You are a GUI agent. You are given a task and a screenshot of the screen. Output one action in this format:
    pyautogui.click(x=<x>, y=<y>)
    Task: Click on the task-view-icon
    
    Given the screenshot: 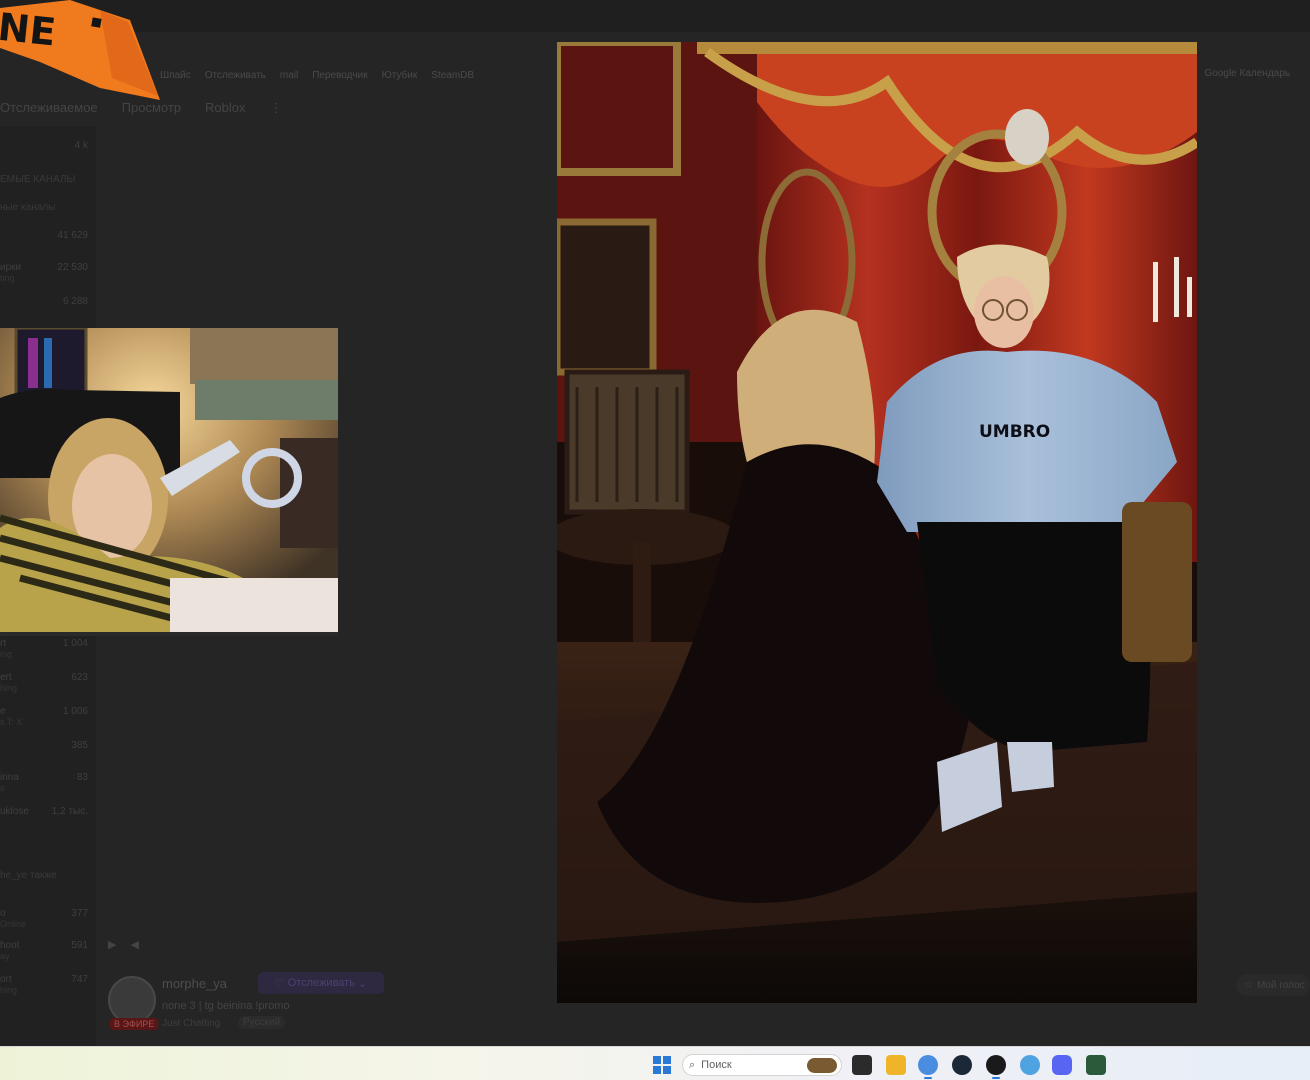 What is the action you would take?
    pyautogui.click(x=862, y=1065)
    